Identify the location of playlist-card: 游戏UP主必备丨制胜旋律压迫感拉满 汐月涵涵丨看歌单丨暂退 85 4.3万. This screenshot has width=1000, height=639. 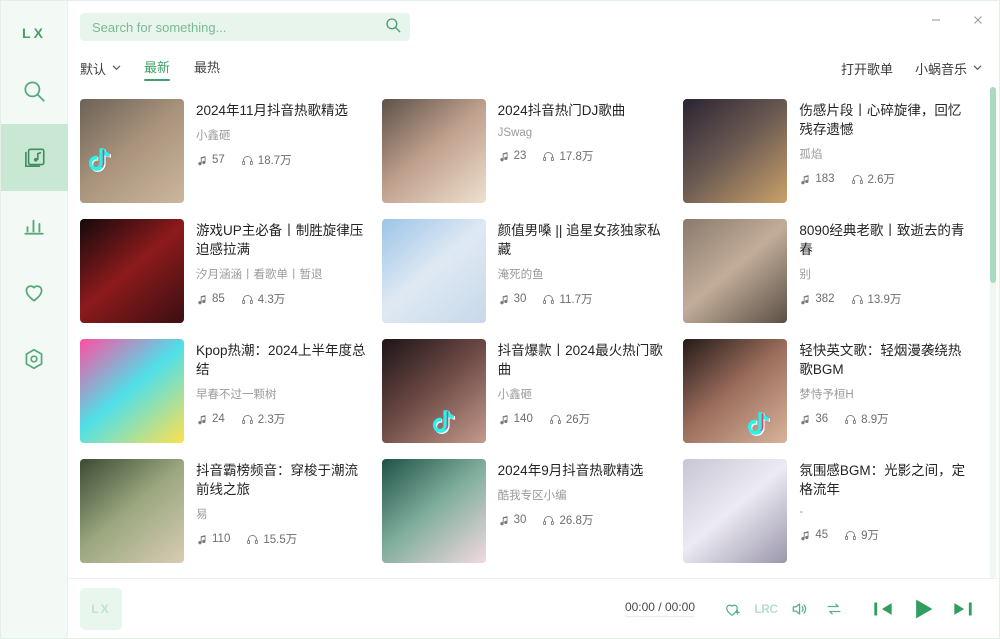
(230, 271).